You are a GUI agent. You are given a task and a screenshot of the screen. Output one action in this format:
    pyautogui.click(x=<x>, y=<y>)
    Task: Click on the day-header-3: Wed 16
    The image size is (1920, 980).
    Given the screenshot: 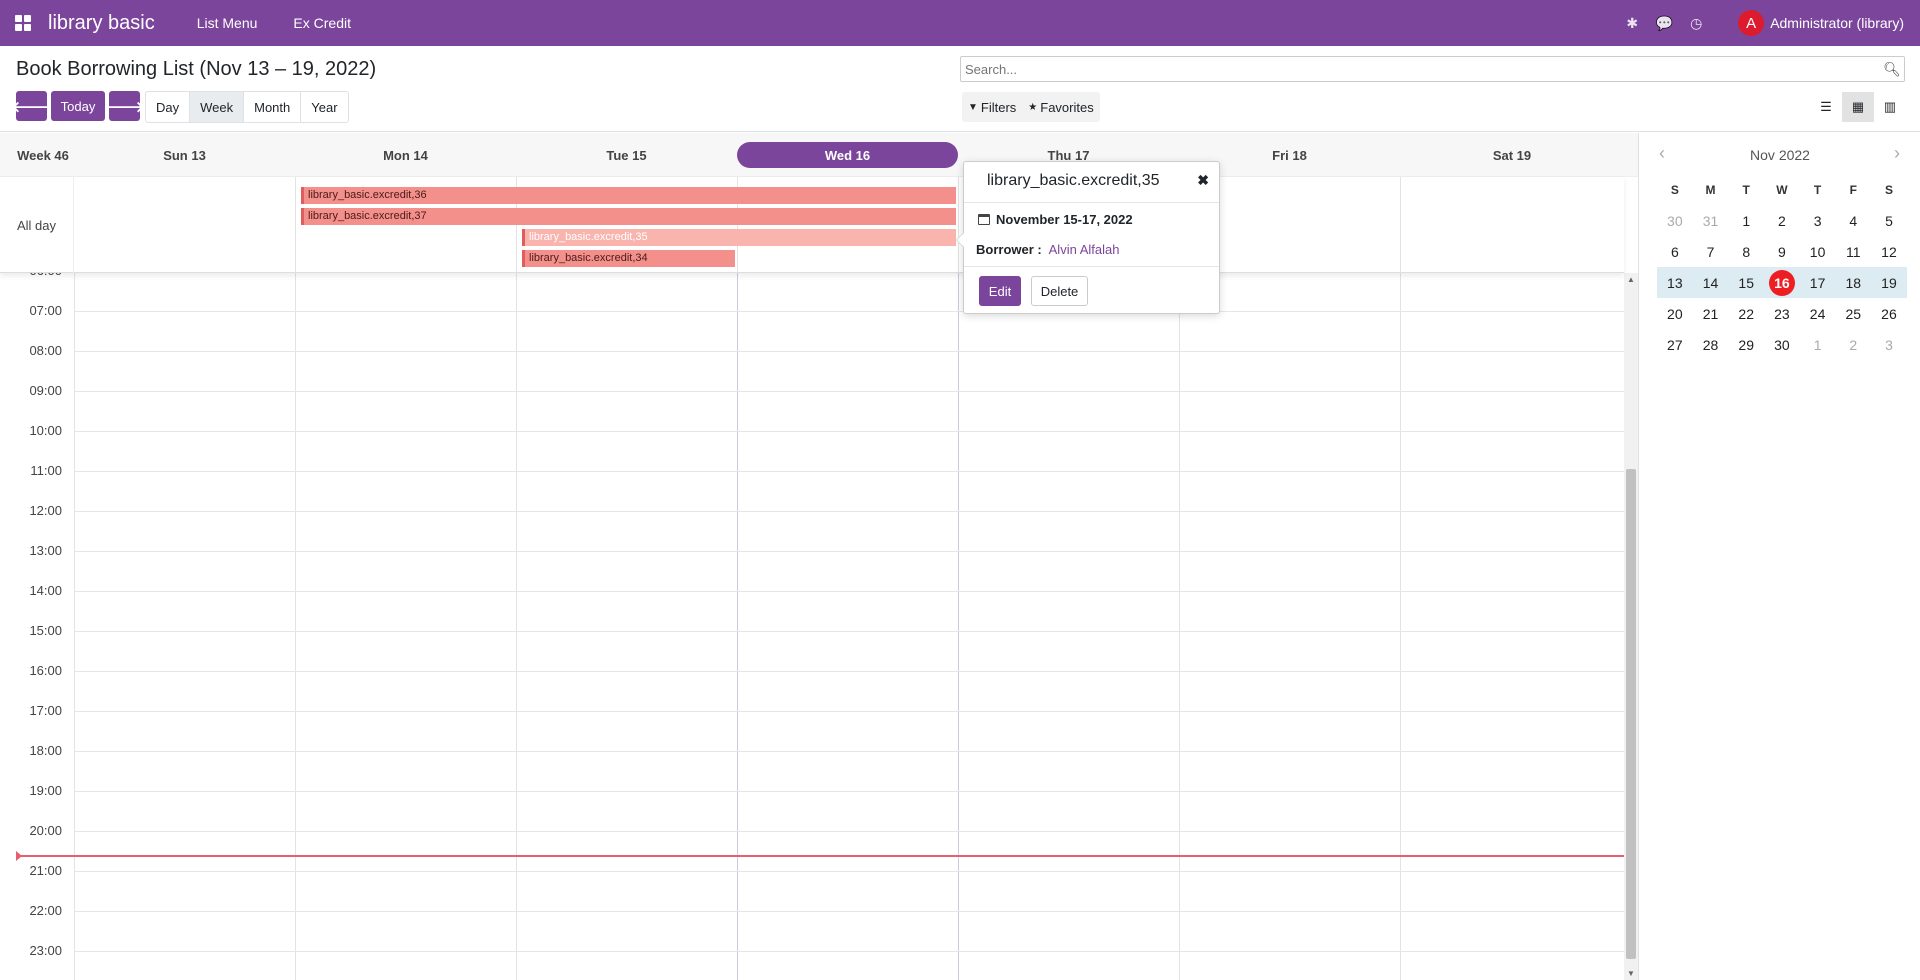 What is the action you would take?
    pyautogui.click(x=847, y=155)
    